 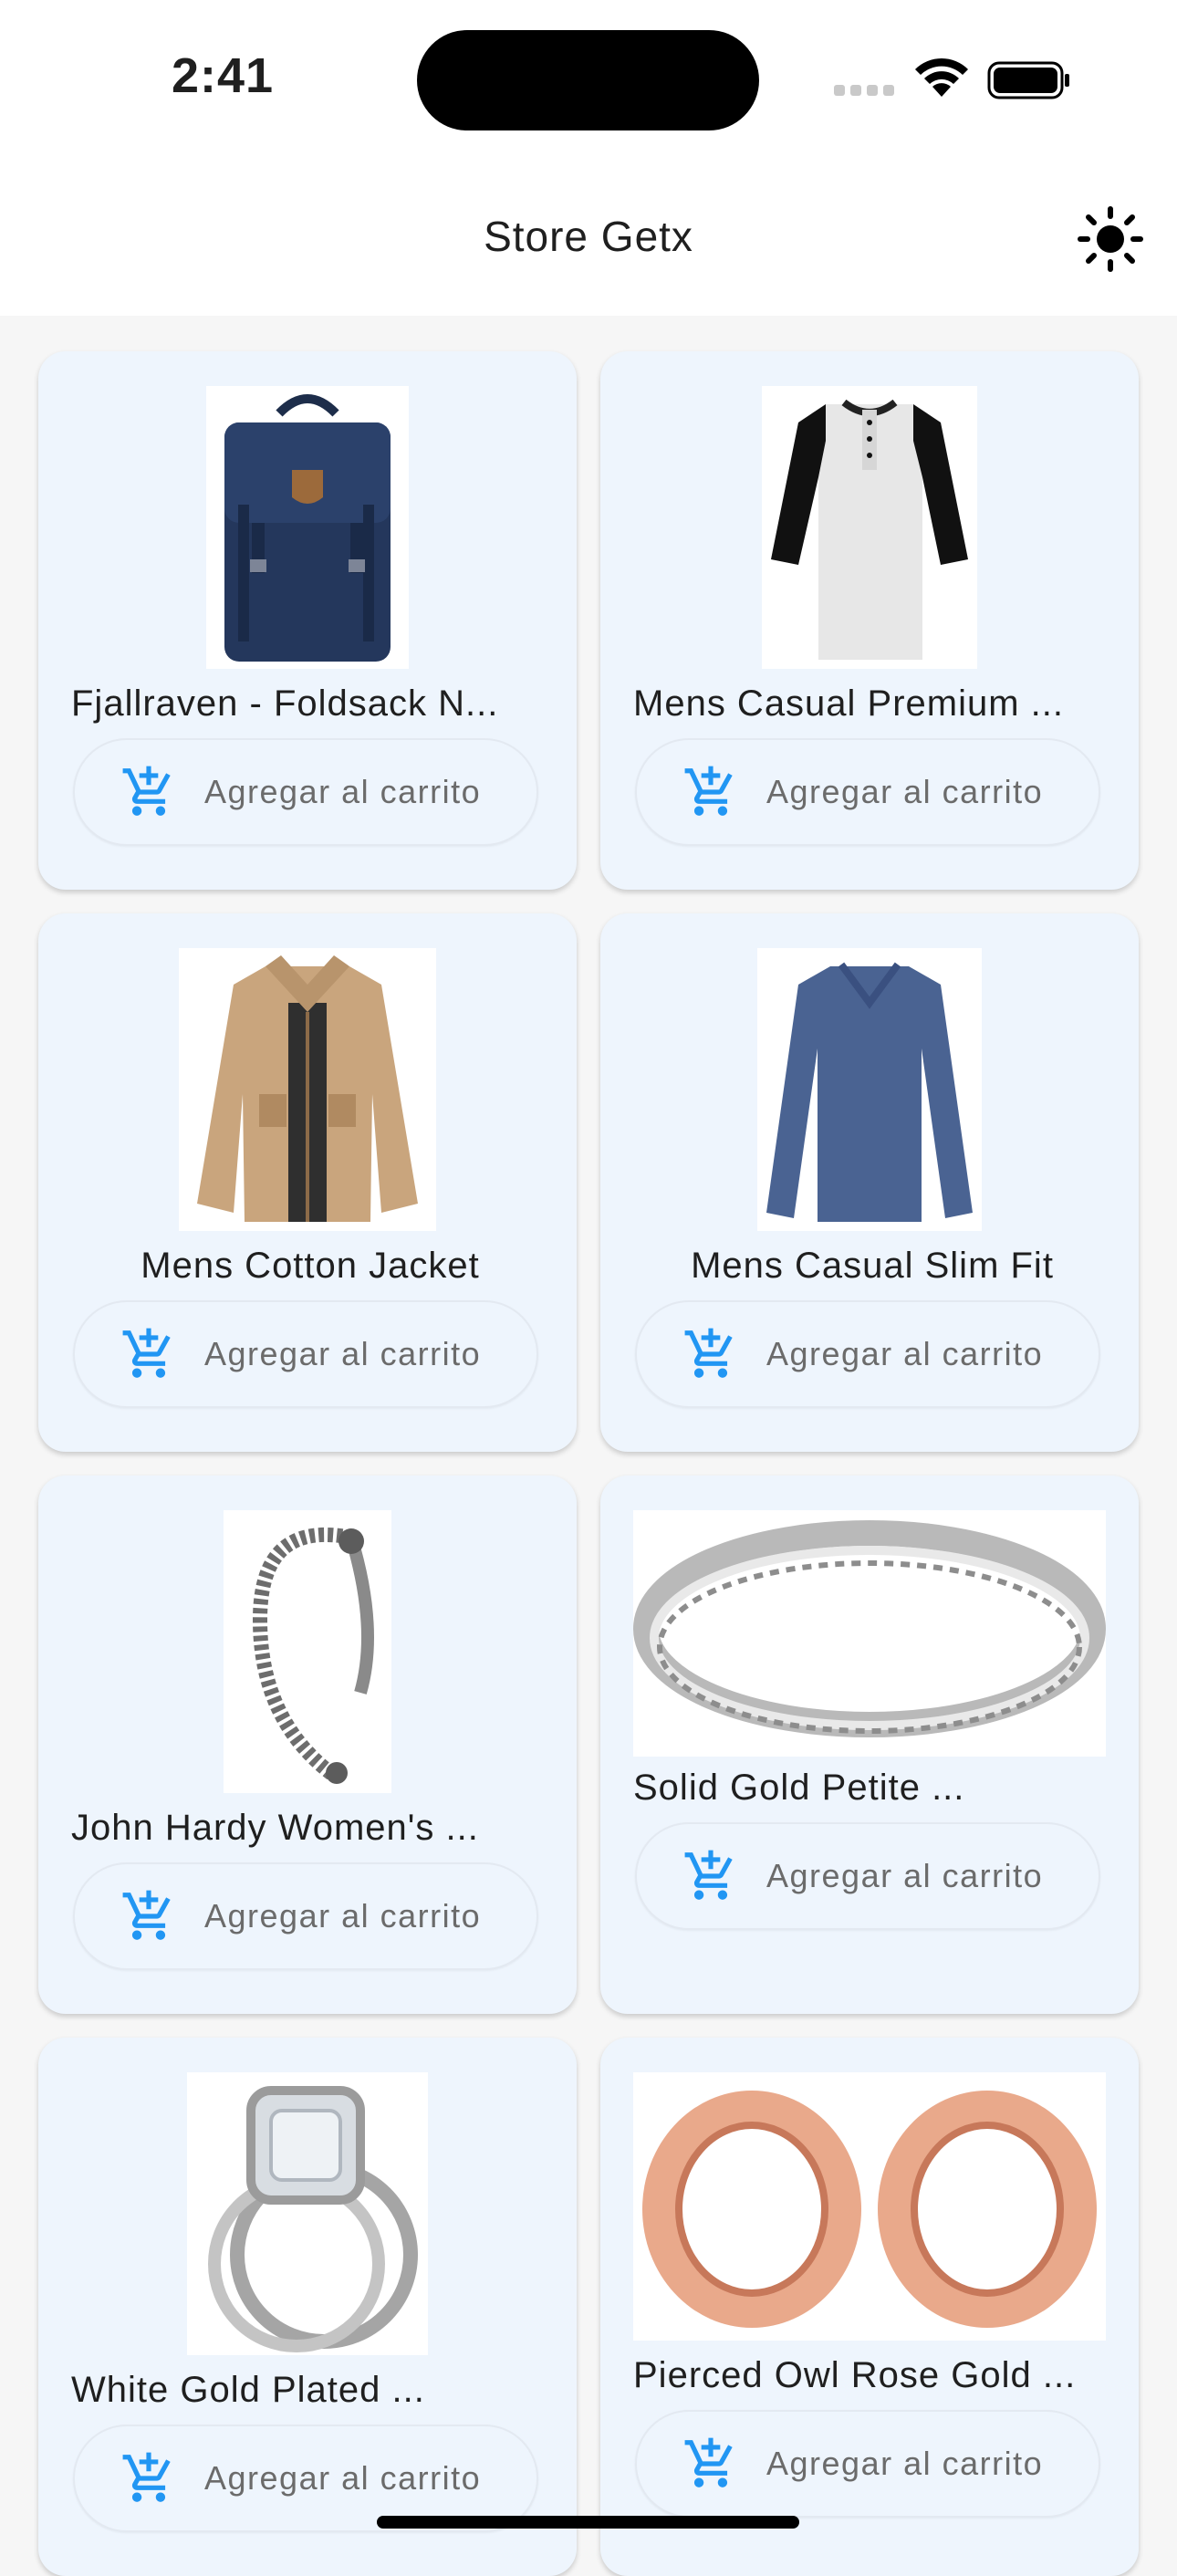 I want to click on wifi-icon, so click(x=942, y=77).